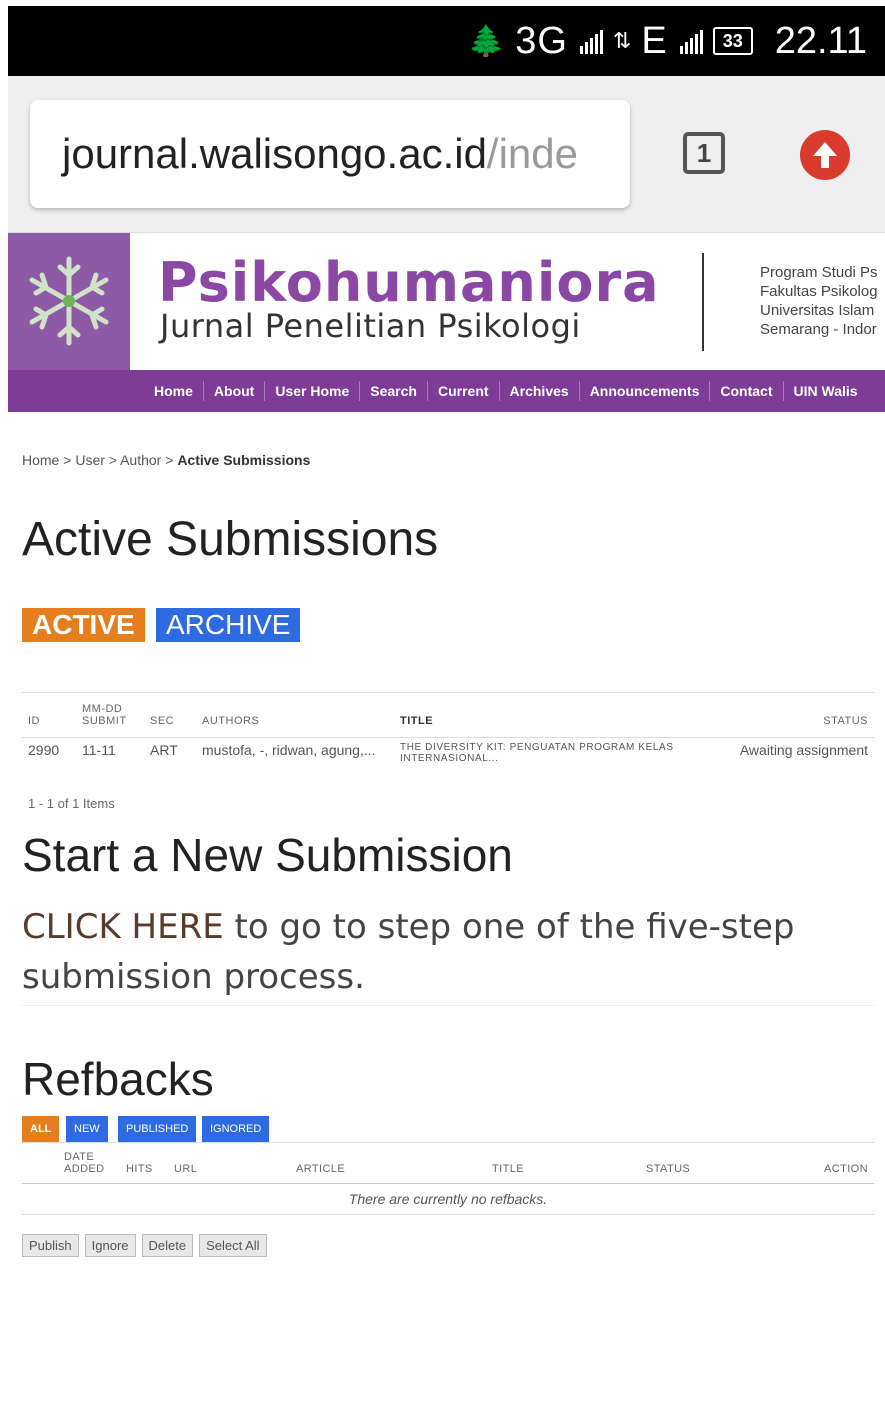 The width and height of the screenshot is (885, 1410). I want to click on col-article: ARTICLE, so click(388, 1163).